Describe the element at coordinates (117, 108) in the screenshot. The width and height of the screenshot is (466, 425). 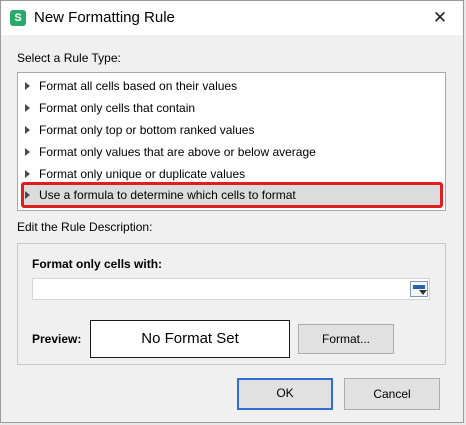
I see `rule-item-label: Format only cells that contain` at that location.